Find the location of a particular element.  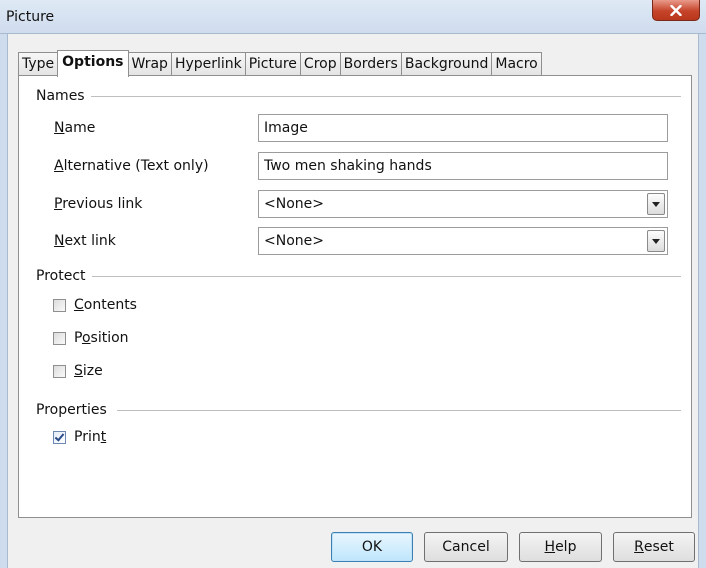

name-input is located at coordinates (463, 128).